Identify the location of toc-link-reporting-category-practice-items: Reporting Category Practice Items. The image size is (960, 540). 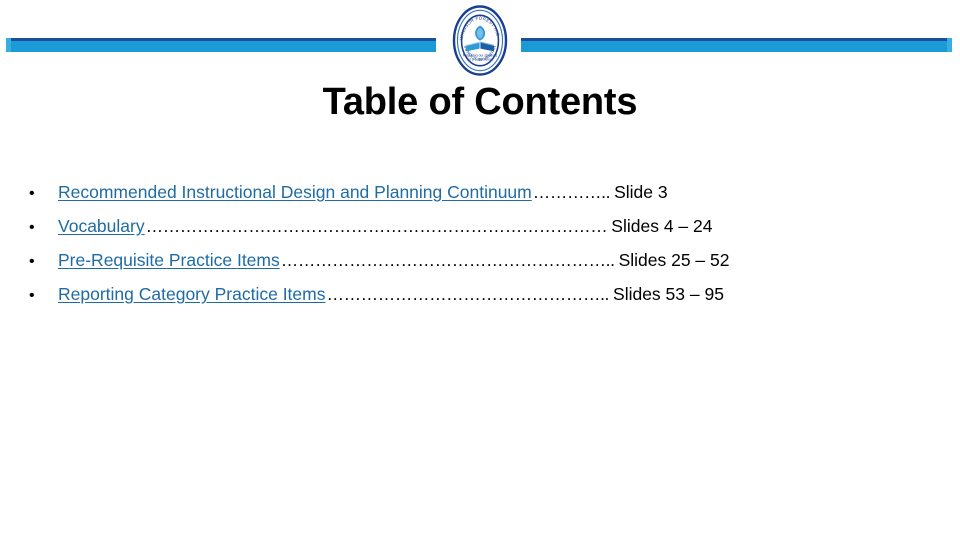
(191, 294).